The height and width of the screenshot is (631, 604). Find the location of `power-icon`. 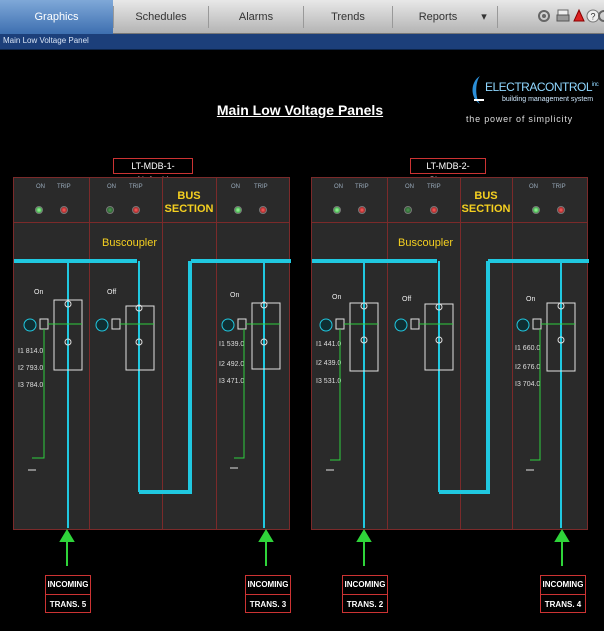

power-icon is located at coordinates (600, 16).